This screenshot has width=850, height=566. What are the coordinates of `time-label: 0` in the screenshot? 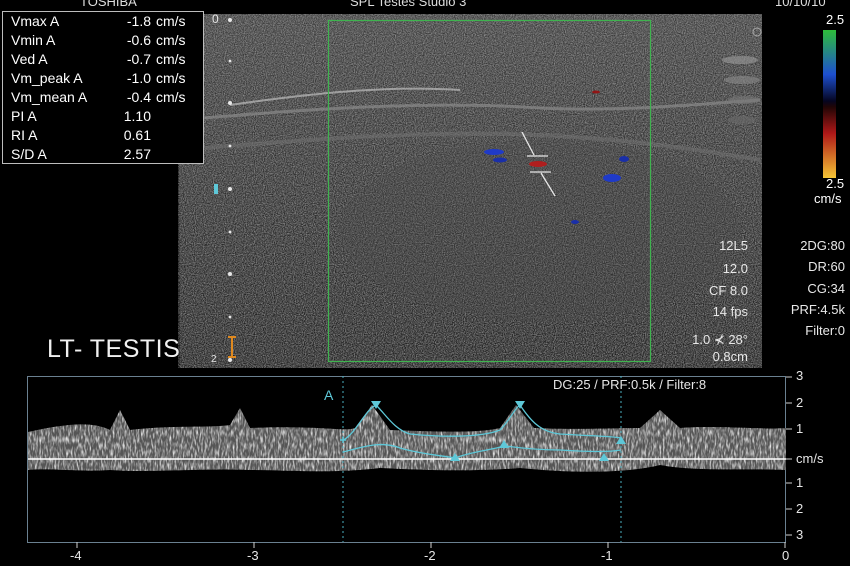 It's located at (786, 555).